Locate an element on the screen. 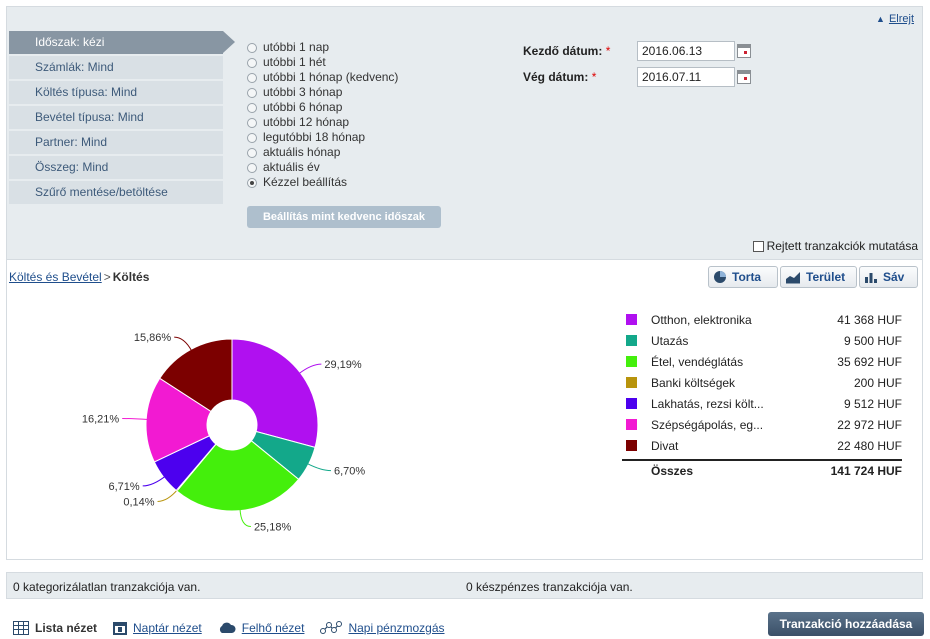 The height and width of the screenshot is (639, 930). filter-menu-amount: Összeg: Mind is located at coordinates (116, 167).